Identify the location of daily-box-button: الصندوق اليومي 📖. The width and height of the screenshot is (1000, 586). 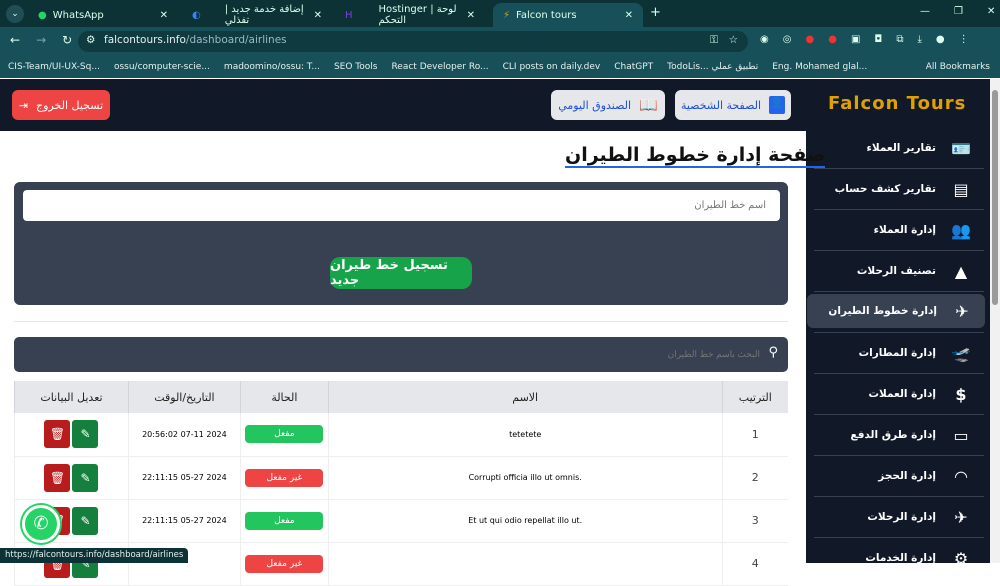
(608, 105).